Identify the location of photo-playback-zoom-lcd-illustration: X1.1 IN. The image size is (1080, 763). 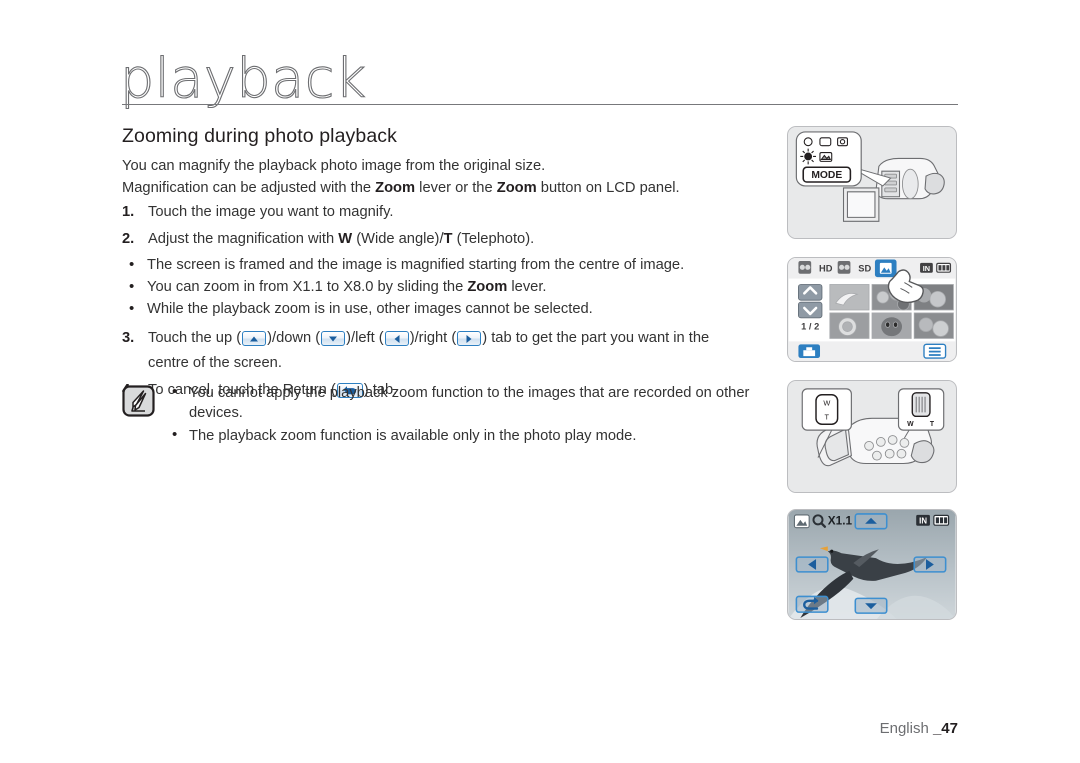
(872, 564).